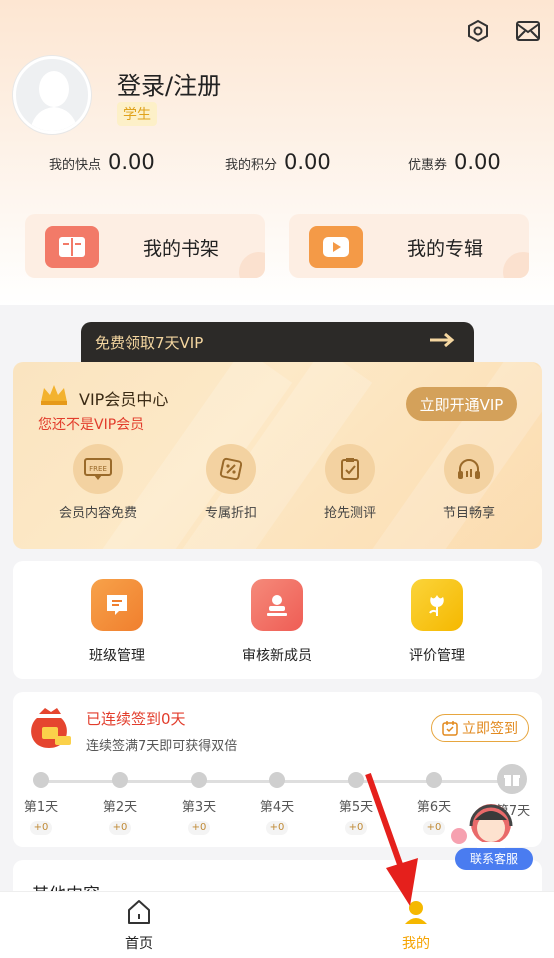  Describe the element at coordinates (494, 859) in the screenshot. I see `customer-service-label: 联系客服` at that location.